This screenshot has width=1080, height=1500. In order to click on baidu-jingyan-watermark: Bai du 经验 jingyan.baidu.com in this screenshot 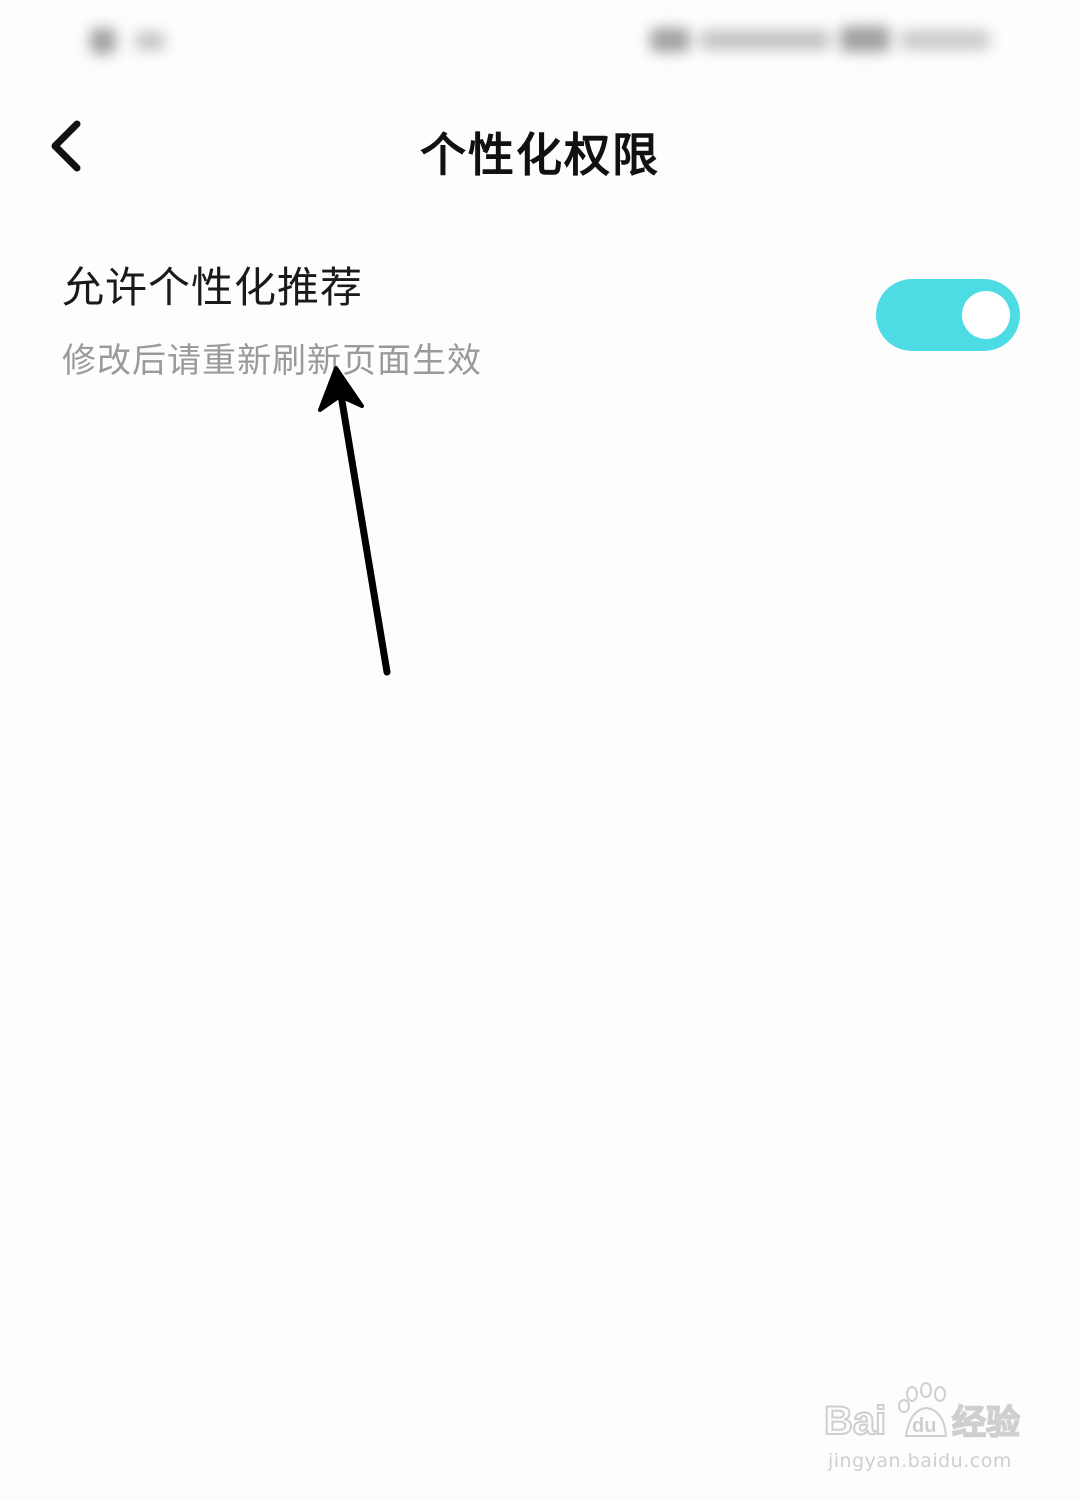, I will do `click(930, 1430)`.